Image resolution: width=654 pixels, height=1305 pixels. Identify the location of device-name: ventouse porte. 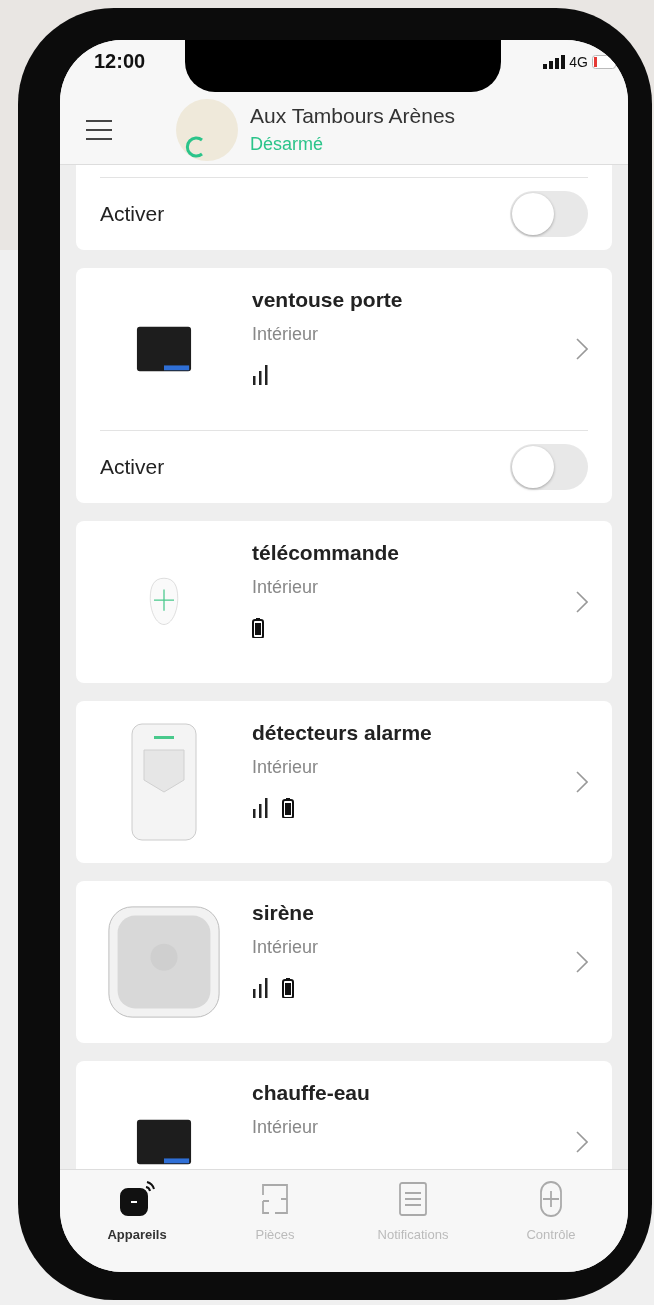
(328, 300).